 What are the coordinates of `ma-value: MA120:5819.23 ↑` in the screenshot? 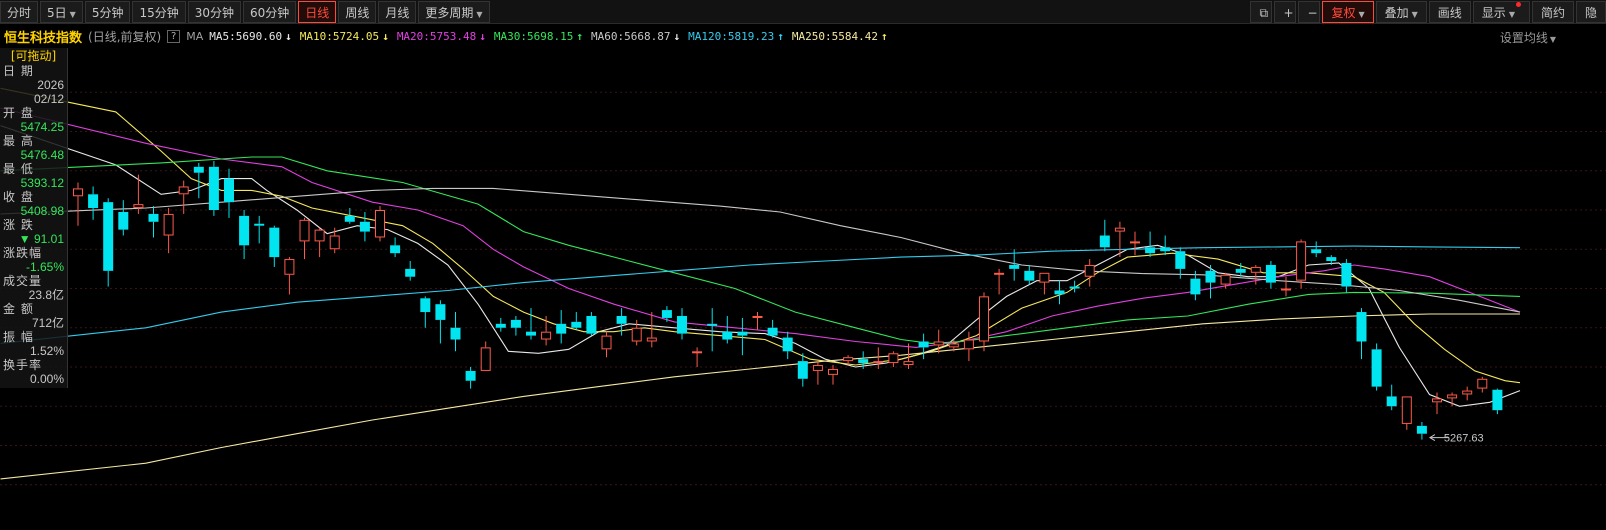 It's located at (736, 36).